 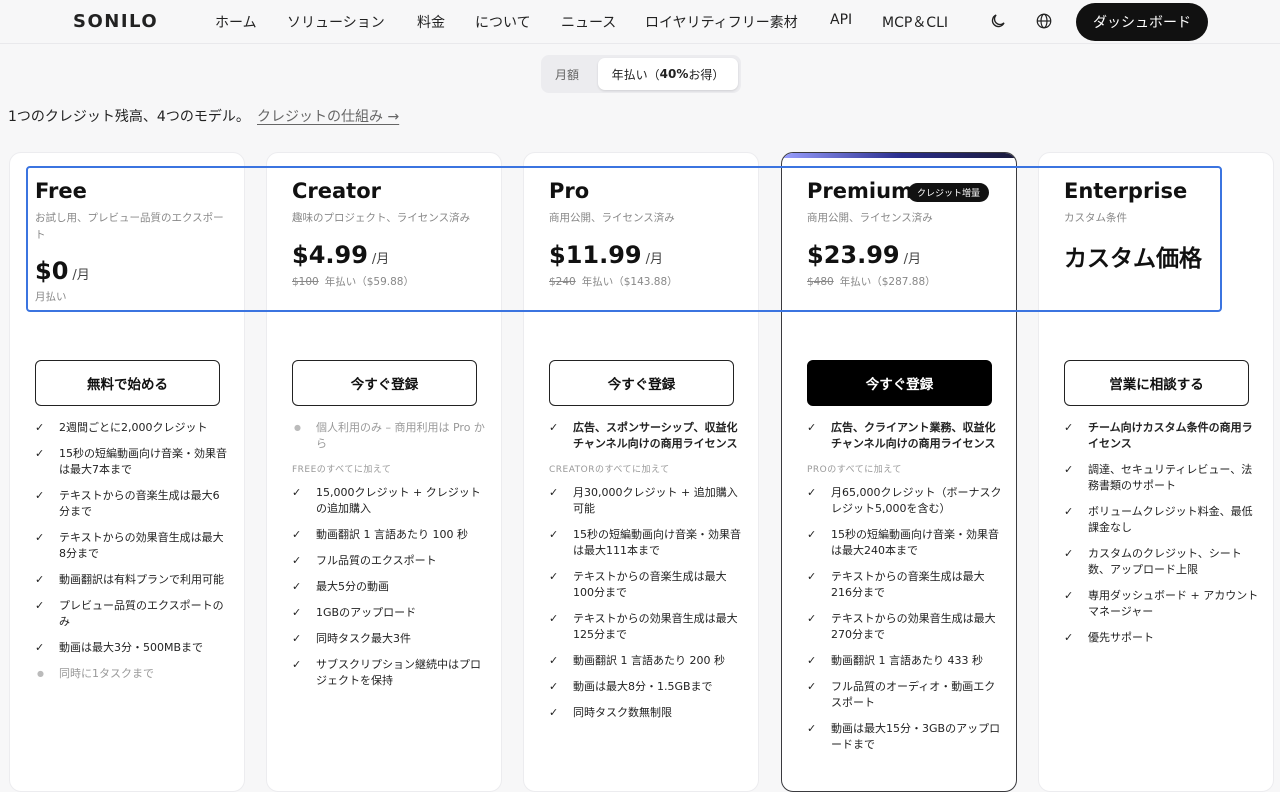 I want to click on nav-item-about: について, so click(x=503, y=22).